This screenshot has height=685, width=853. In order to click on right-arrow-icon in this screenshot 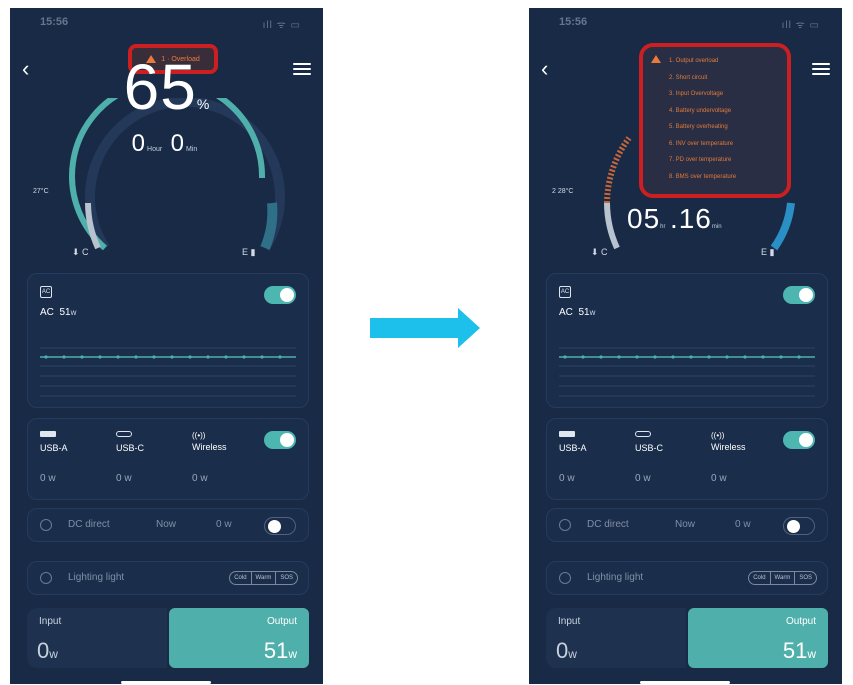, I will do `click(425, 328)`.